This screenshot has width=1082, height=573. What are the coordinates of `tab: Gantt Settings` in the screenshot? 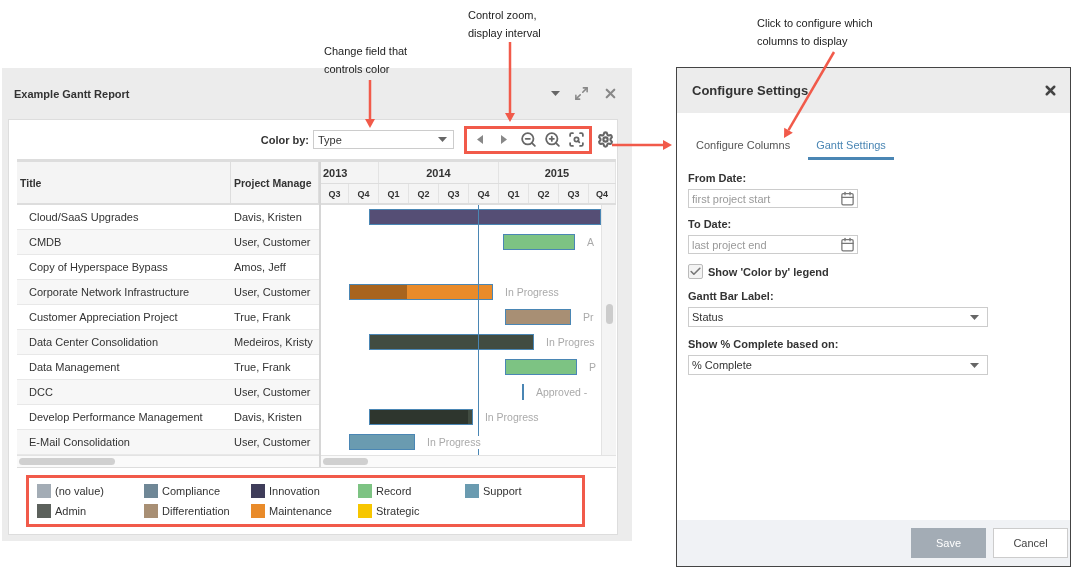 It's located at (851, 145).